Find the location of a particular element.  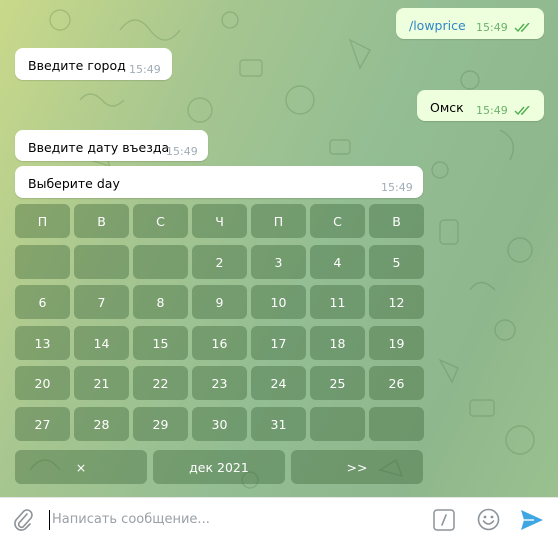

day-button-22: 22 is located at coordinates (160, 383).